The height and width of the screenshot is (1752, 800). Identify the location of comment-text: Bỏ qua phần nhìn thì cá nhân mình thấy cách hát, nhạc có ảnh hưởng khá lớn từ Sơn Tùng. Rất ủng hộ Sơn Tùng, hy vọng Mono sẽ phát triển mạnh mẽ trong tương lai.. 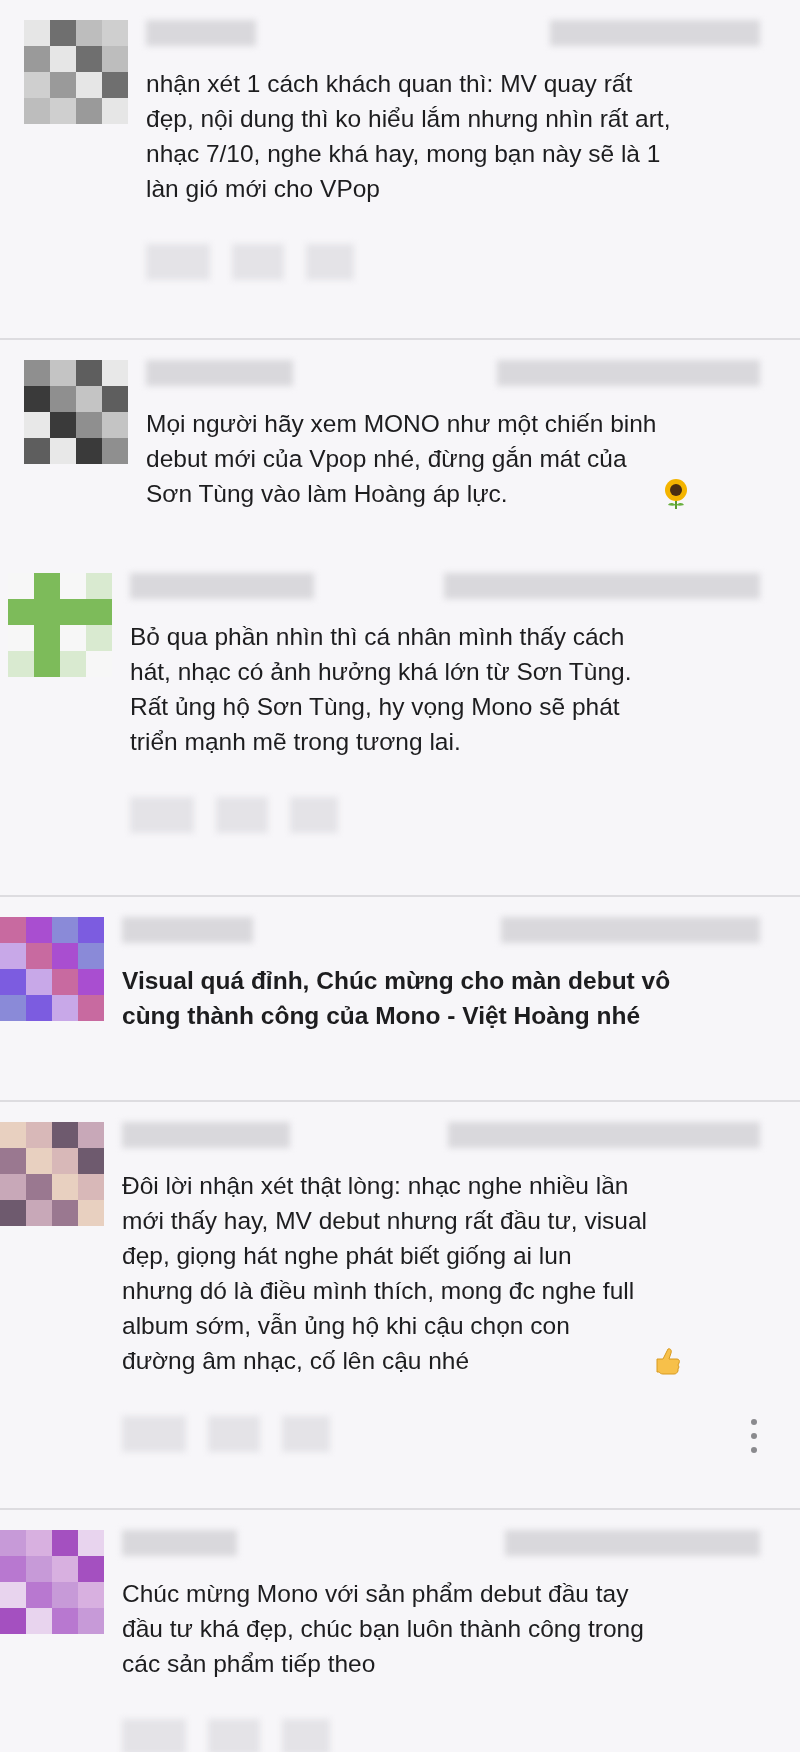
(381, 689).